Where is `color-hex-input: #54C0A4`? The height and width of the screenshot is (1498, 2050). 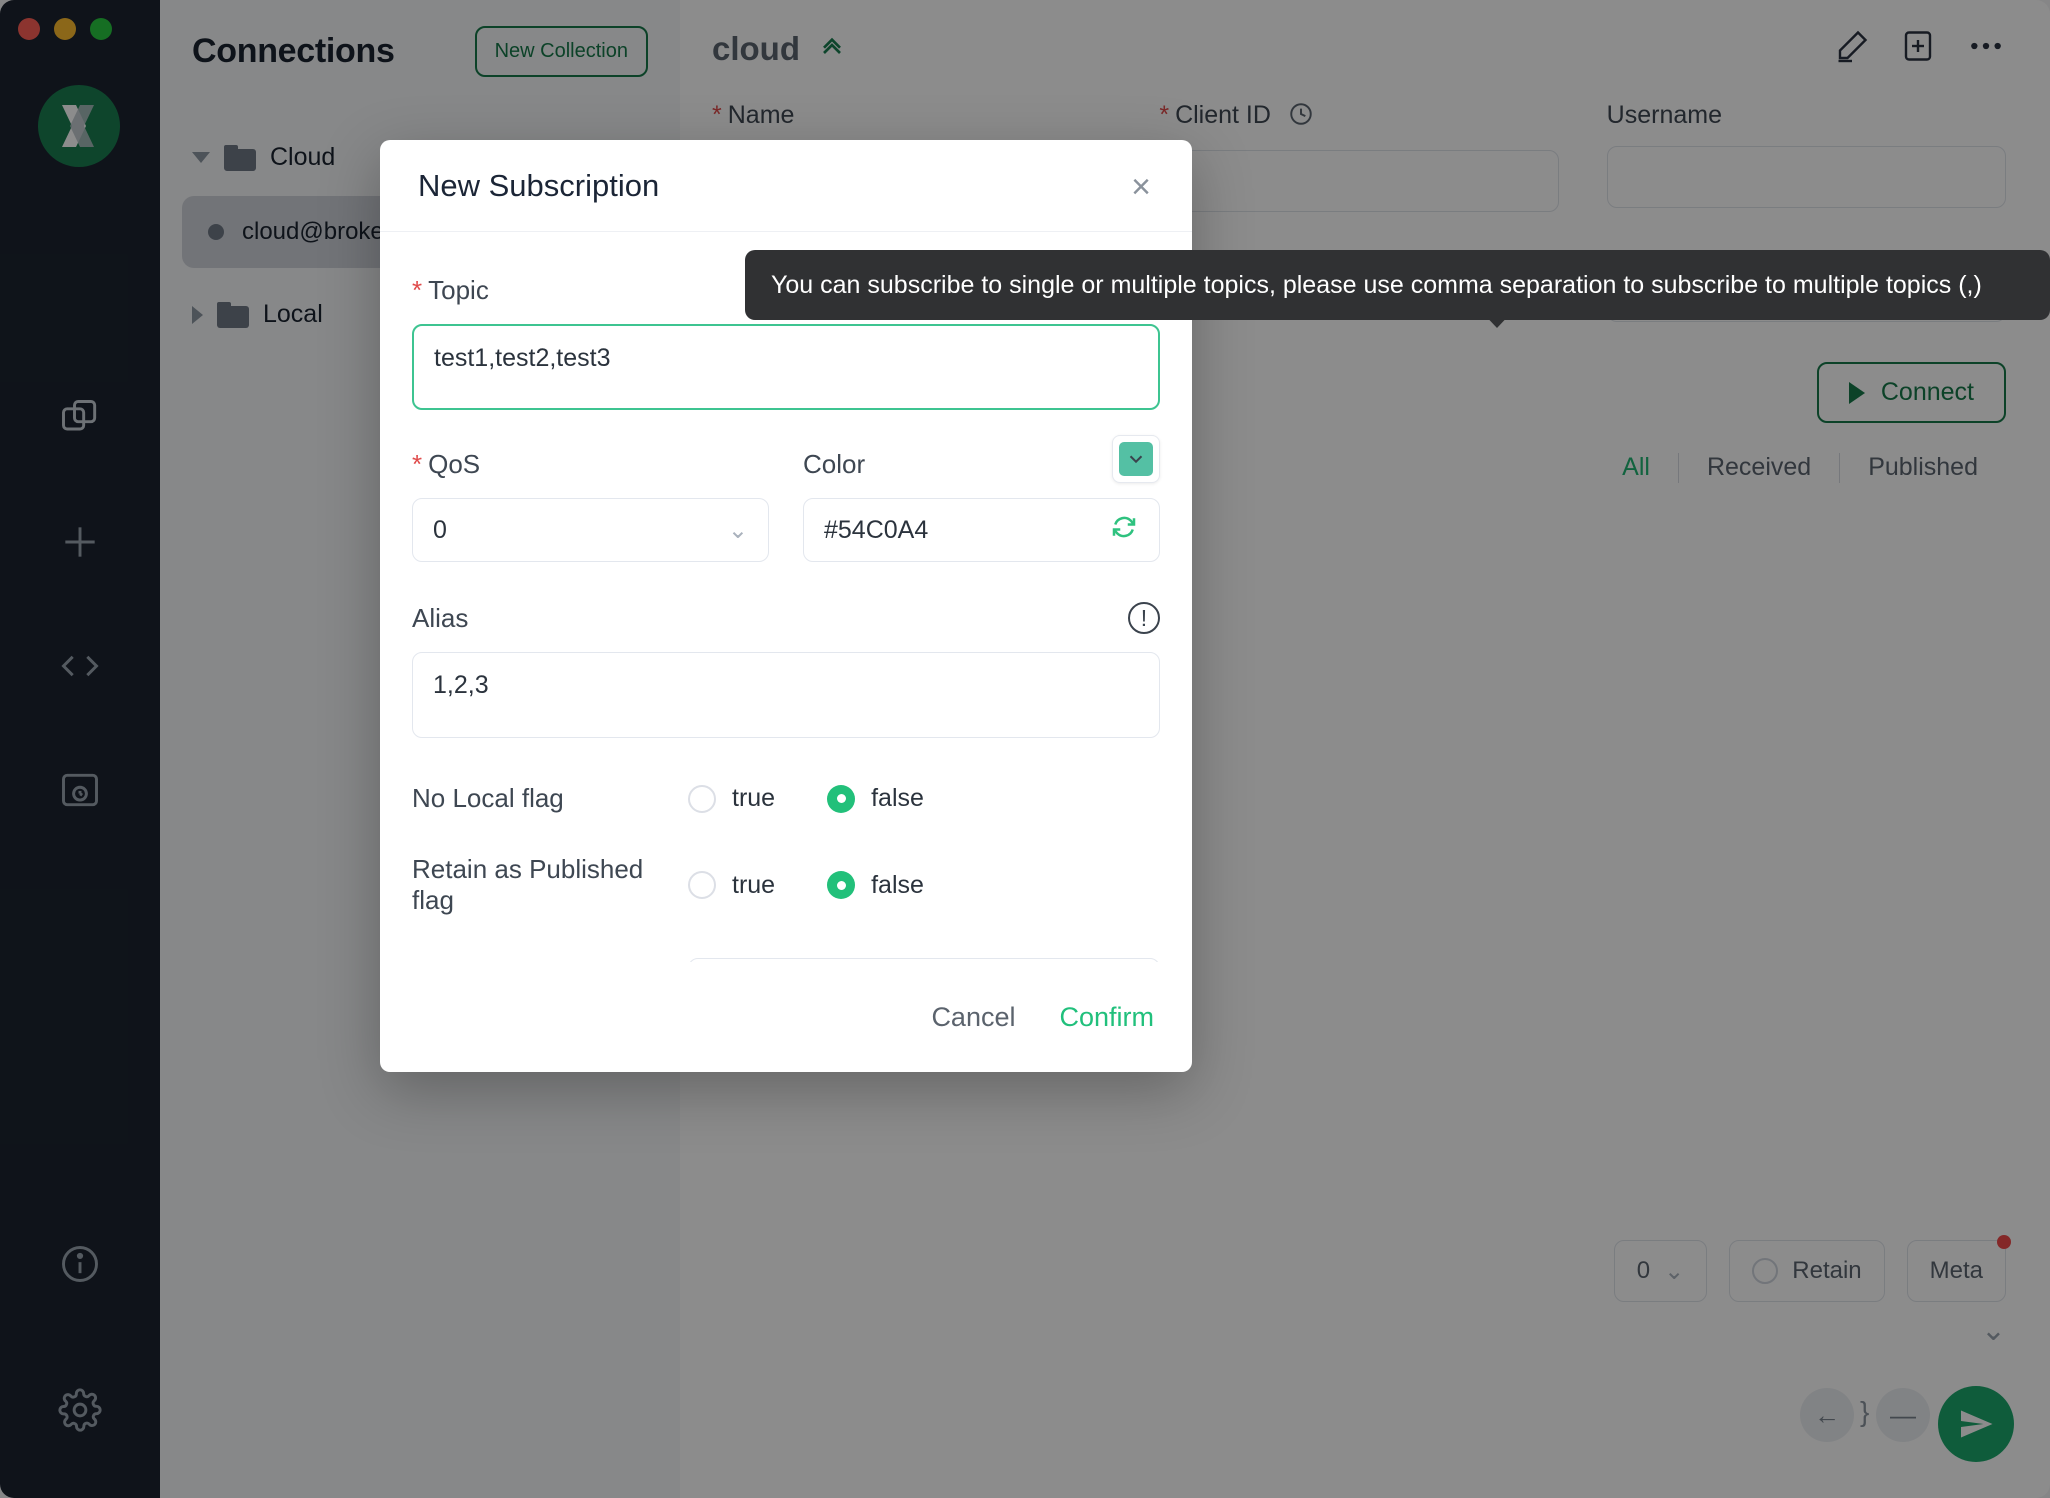
color-hex-input: #54C0A4 is located at coordinates (981, 530).